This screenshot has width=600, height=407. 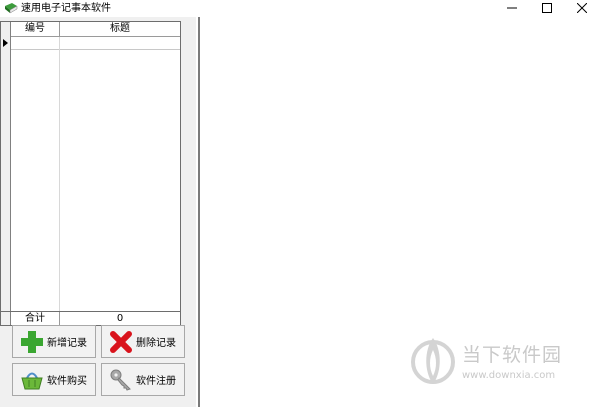 I want to click on table-row, so click(x=95, y=43).